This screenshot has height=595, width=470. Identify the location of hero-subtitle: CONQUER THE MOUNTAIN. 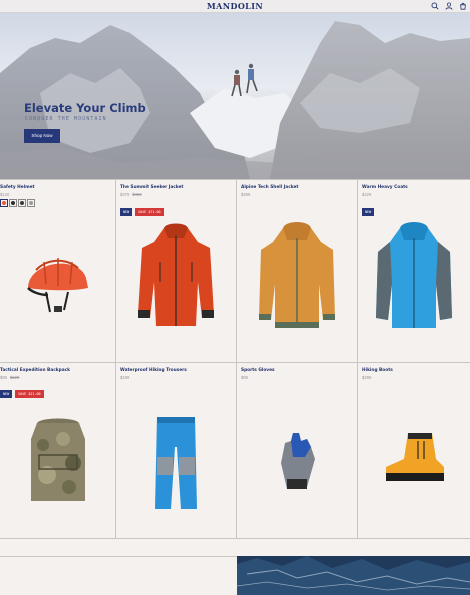
(66, 119).